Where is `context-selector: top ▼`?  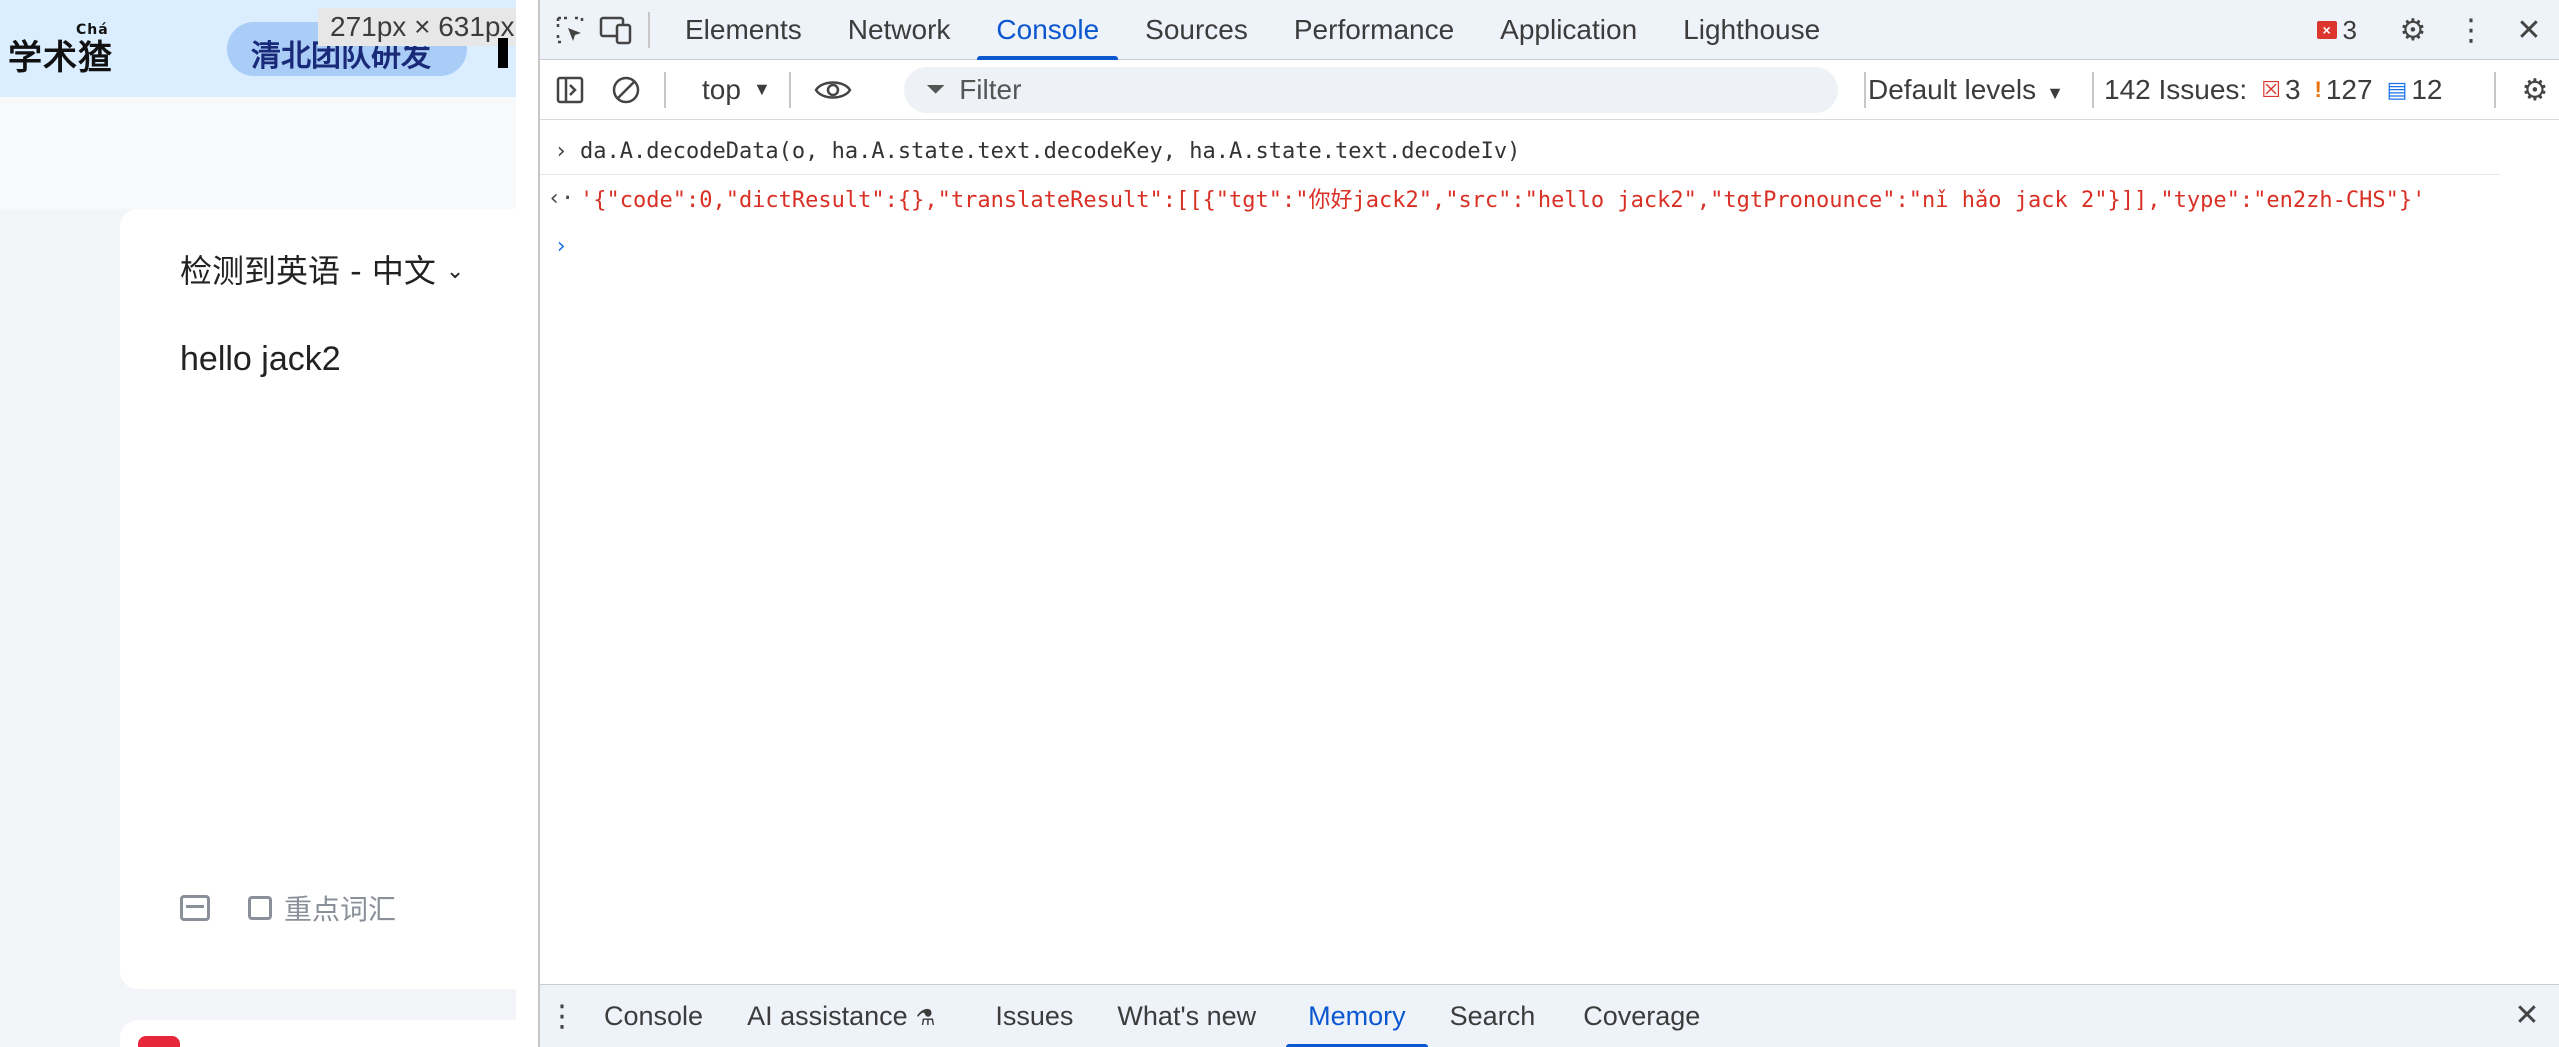
context-selector: top ▼ is located at coordinates (736, 90).